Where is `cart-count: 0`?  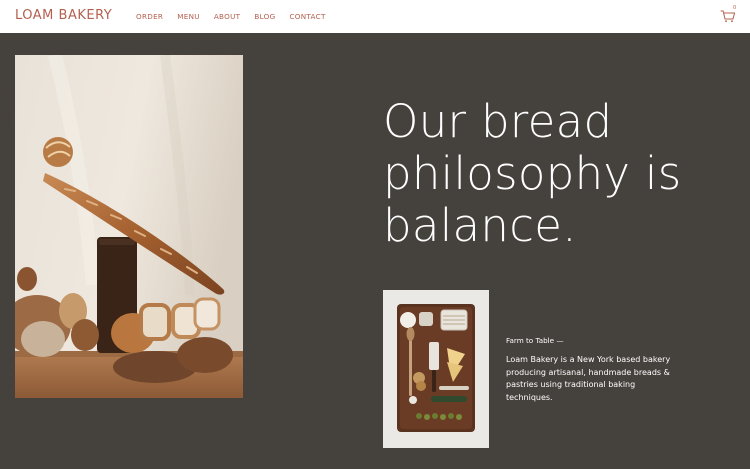 cart-count: 0 is located at coordinates (735, 8).